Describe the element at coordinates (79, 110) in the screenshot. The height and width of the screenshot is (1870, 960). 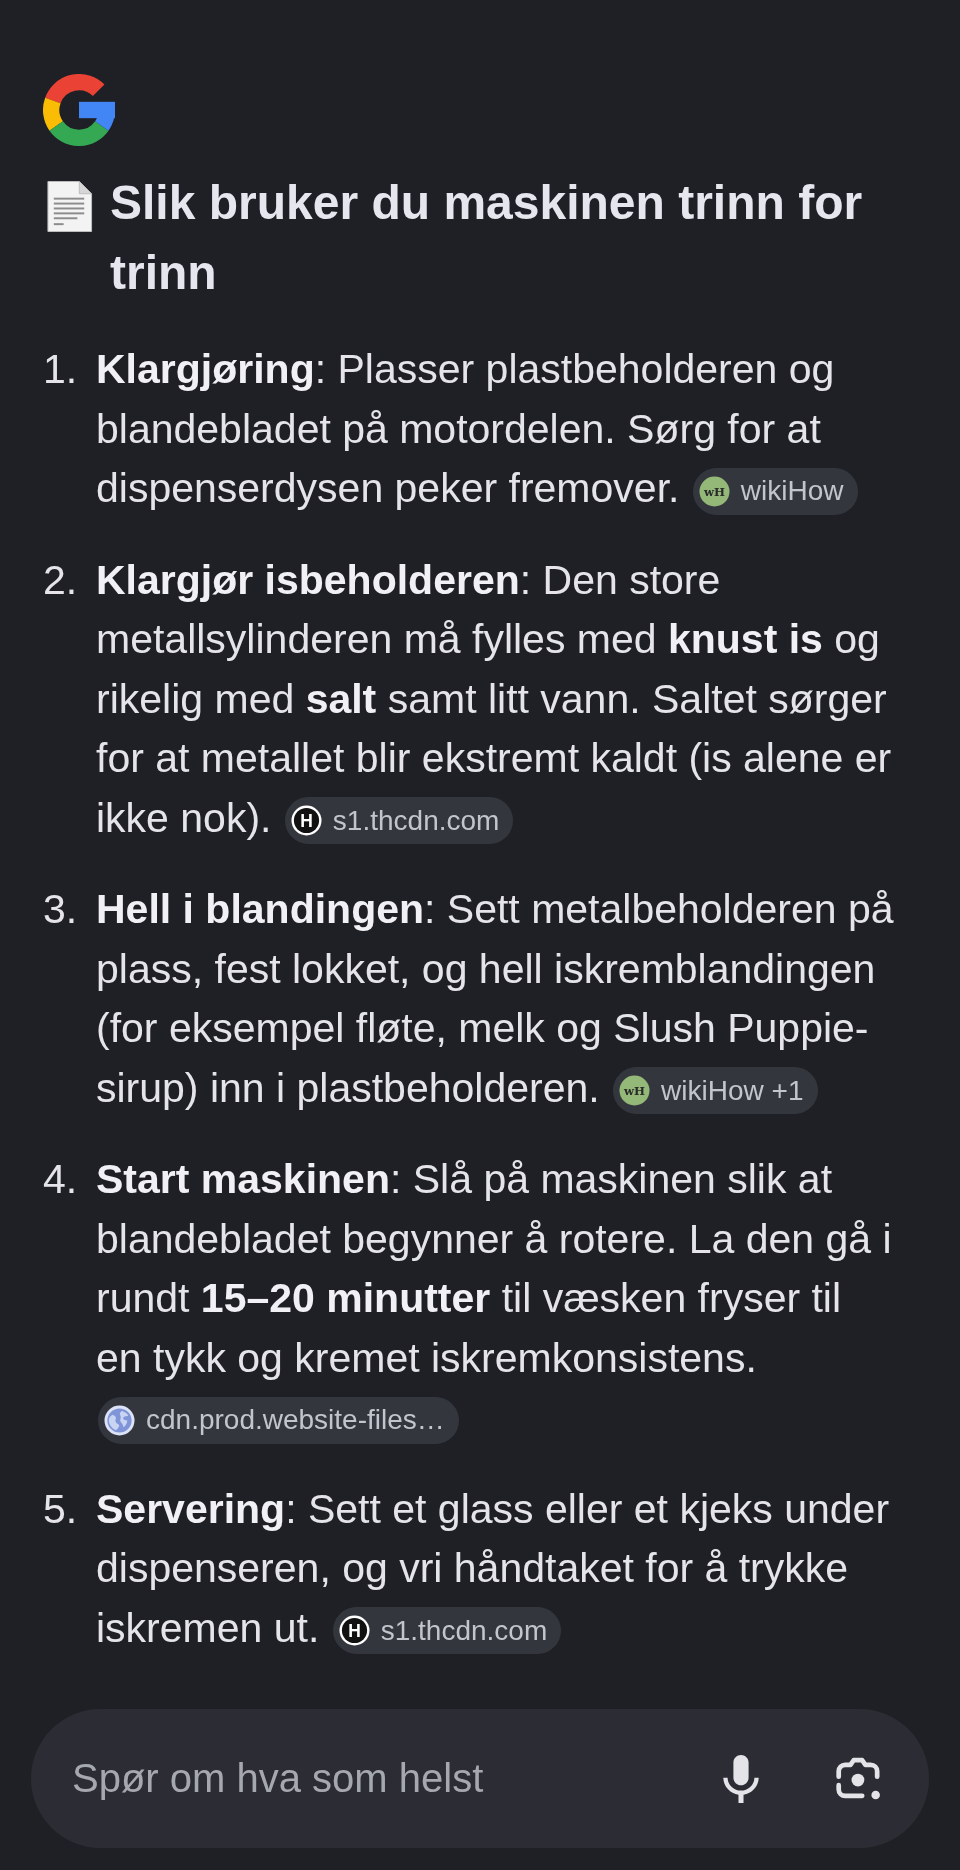
I see `g-logo-icon` at that location.